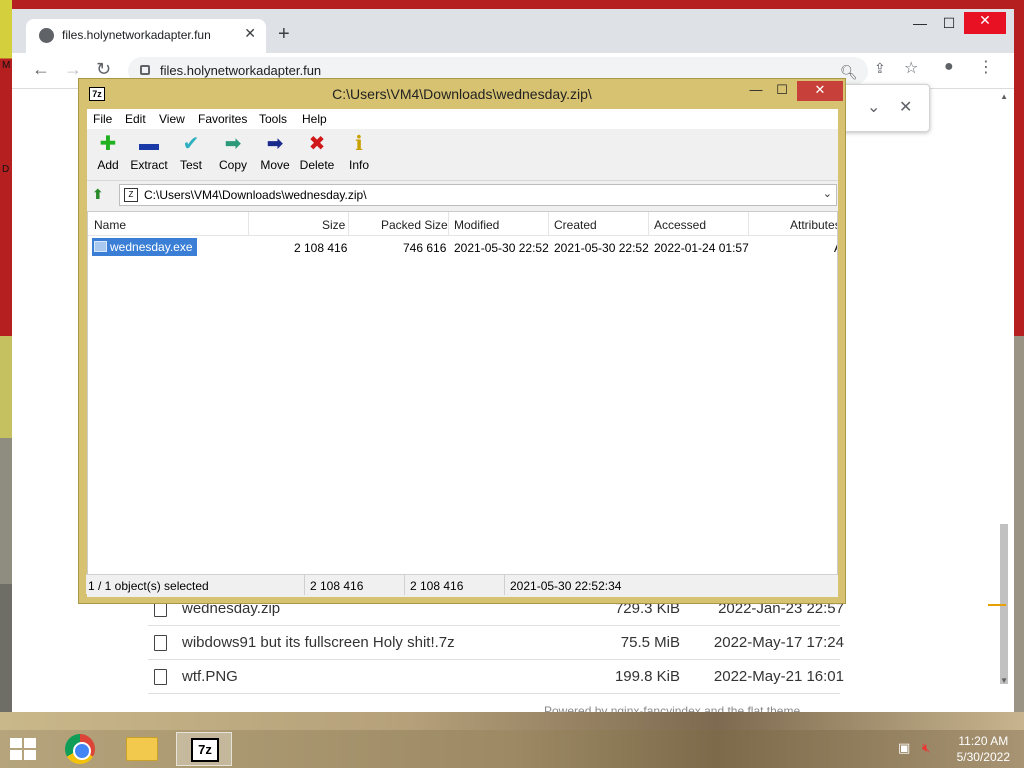 This screenshot has width=1024, height=768. Describe the element at coordinates (160, 643) in the screenshot. I see `file-icon` at that location.